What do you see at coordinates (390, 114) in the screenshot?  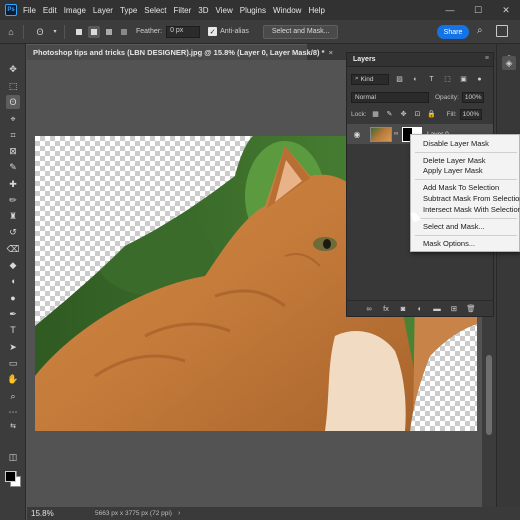 I see `lock-pixels-icon: ✎` at bounding box center [390, 114].